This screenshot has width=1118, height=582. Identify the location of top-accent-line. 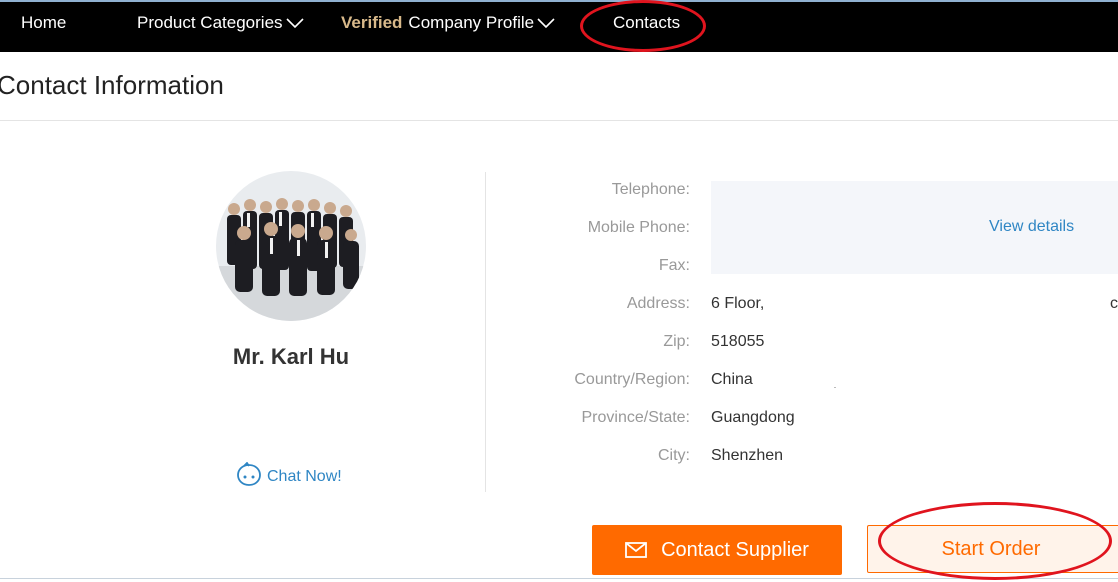
(559, 1).